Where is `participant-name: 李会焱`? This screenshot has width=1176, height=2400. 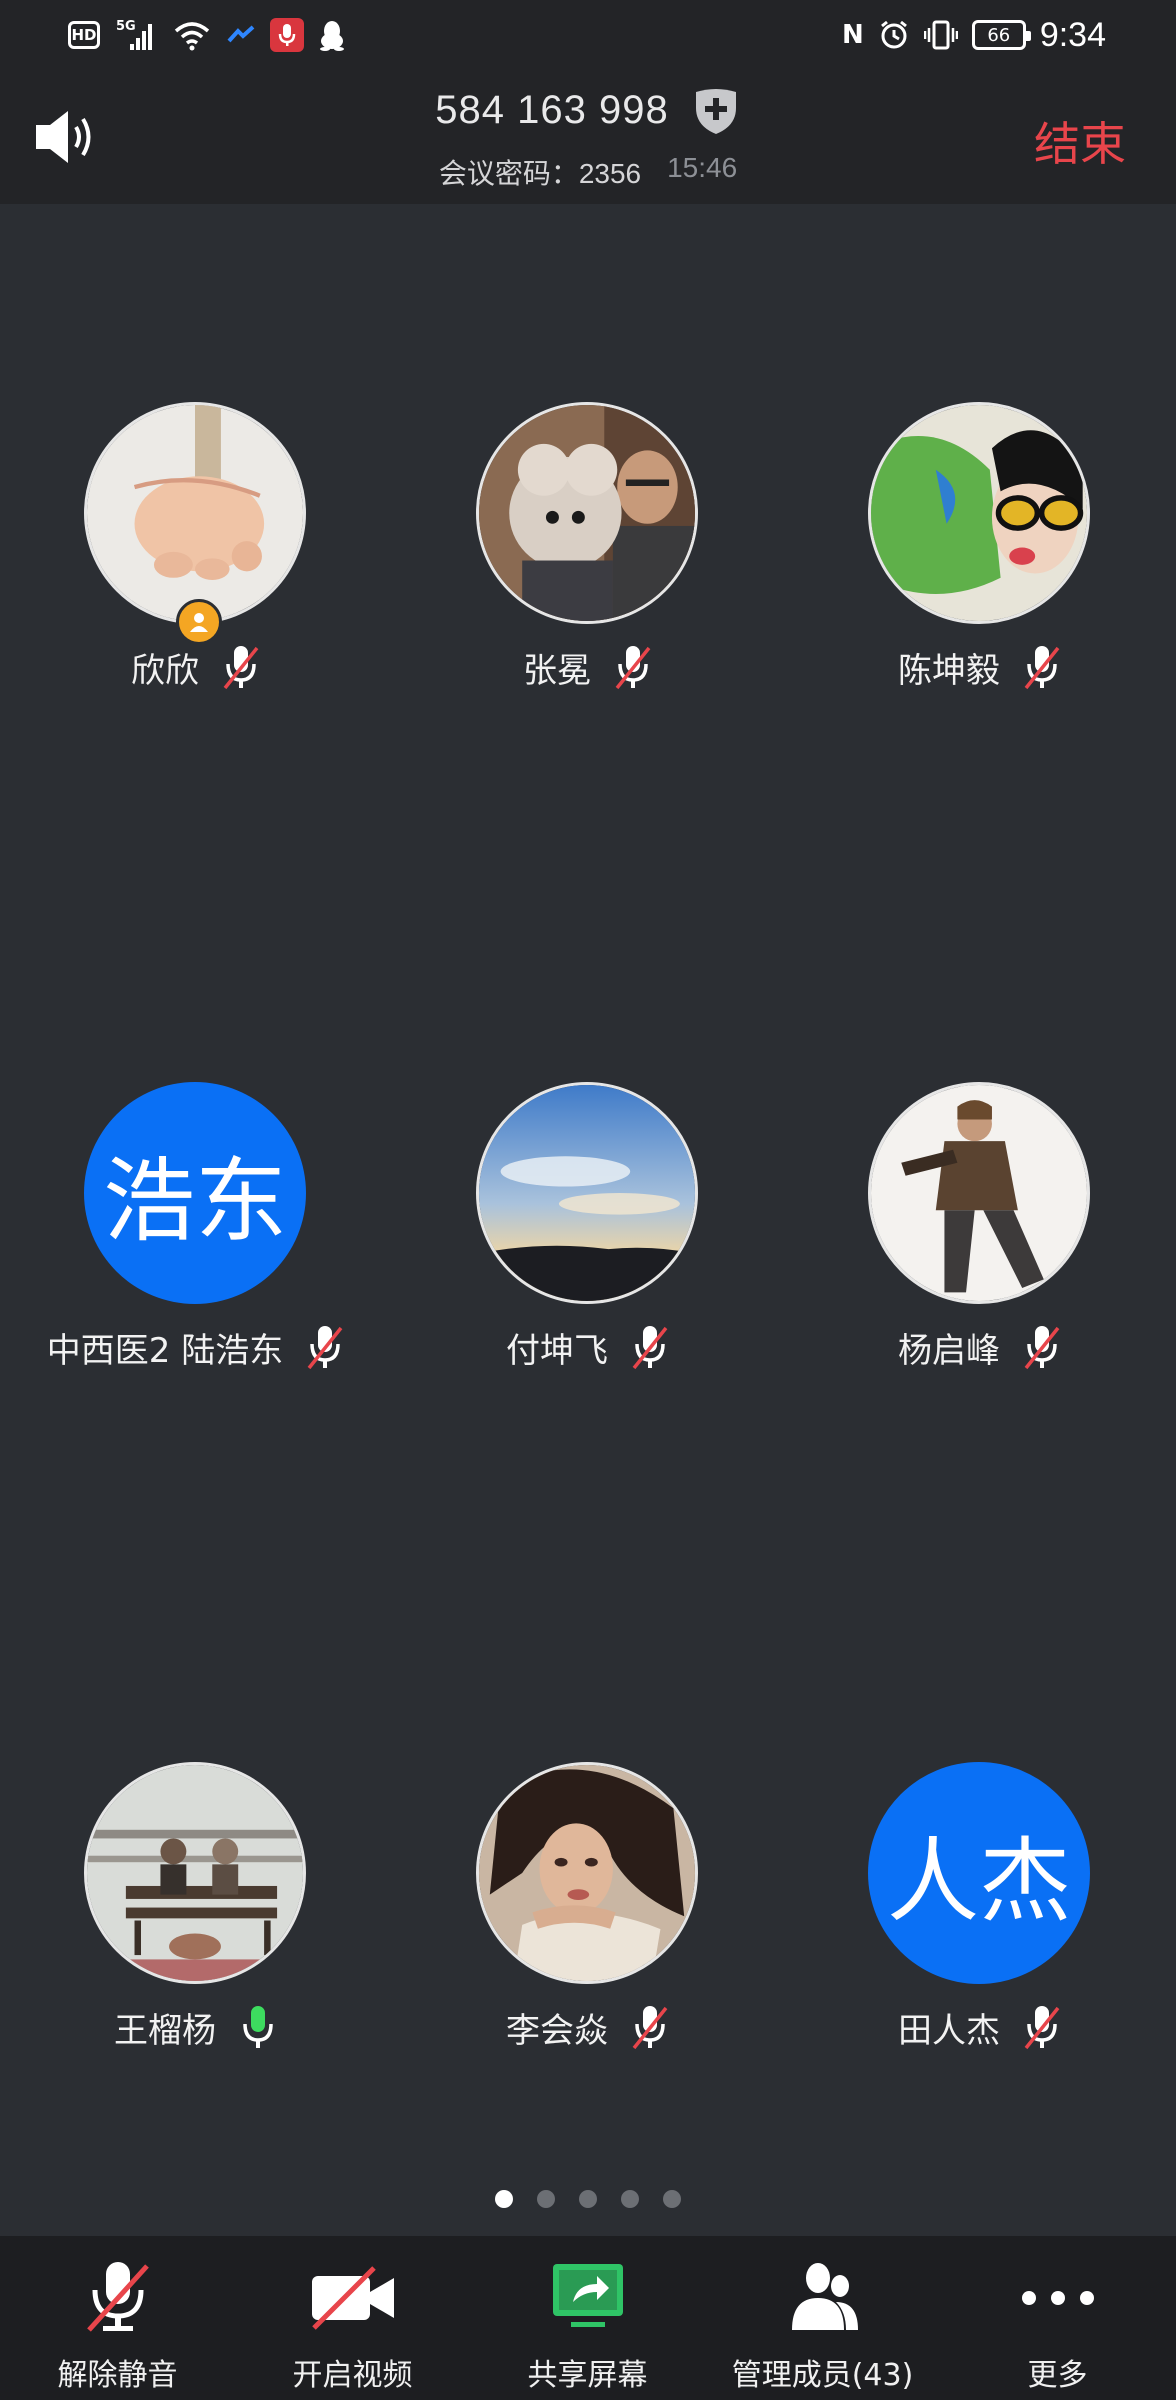 participant-name: 李会焱 is located at coordinates (557, 2030).